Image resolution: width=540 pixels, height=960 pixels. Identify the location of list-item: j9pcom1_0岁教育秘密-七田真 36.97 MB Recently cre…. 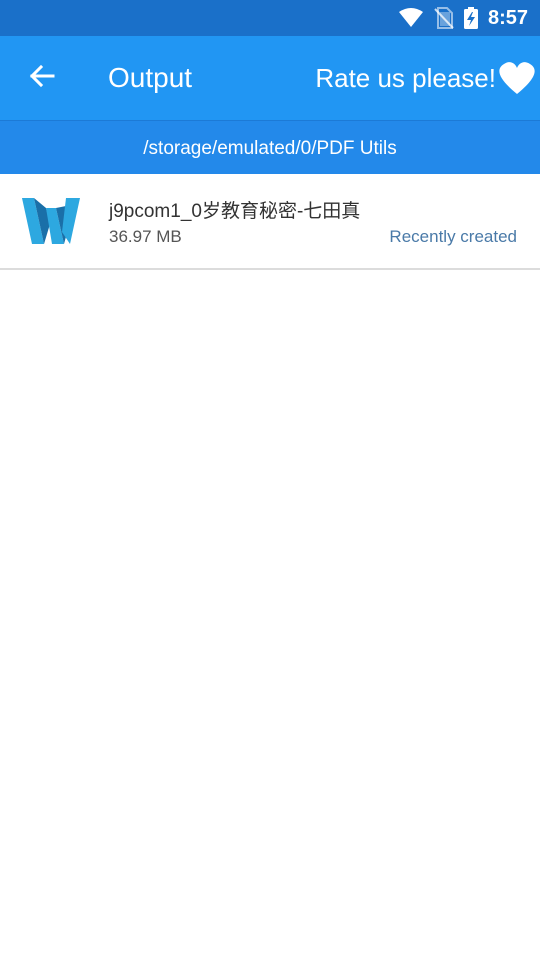
(270, 222).